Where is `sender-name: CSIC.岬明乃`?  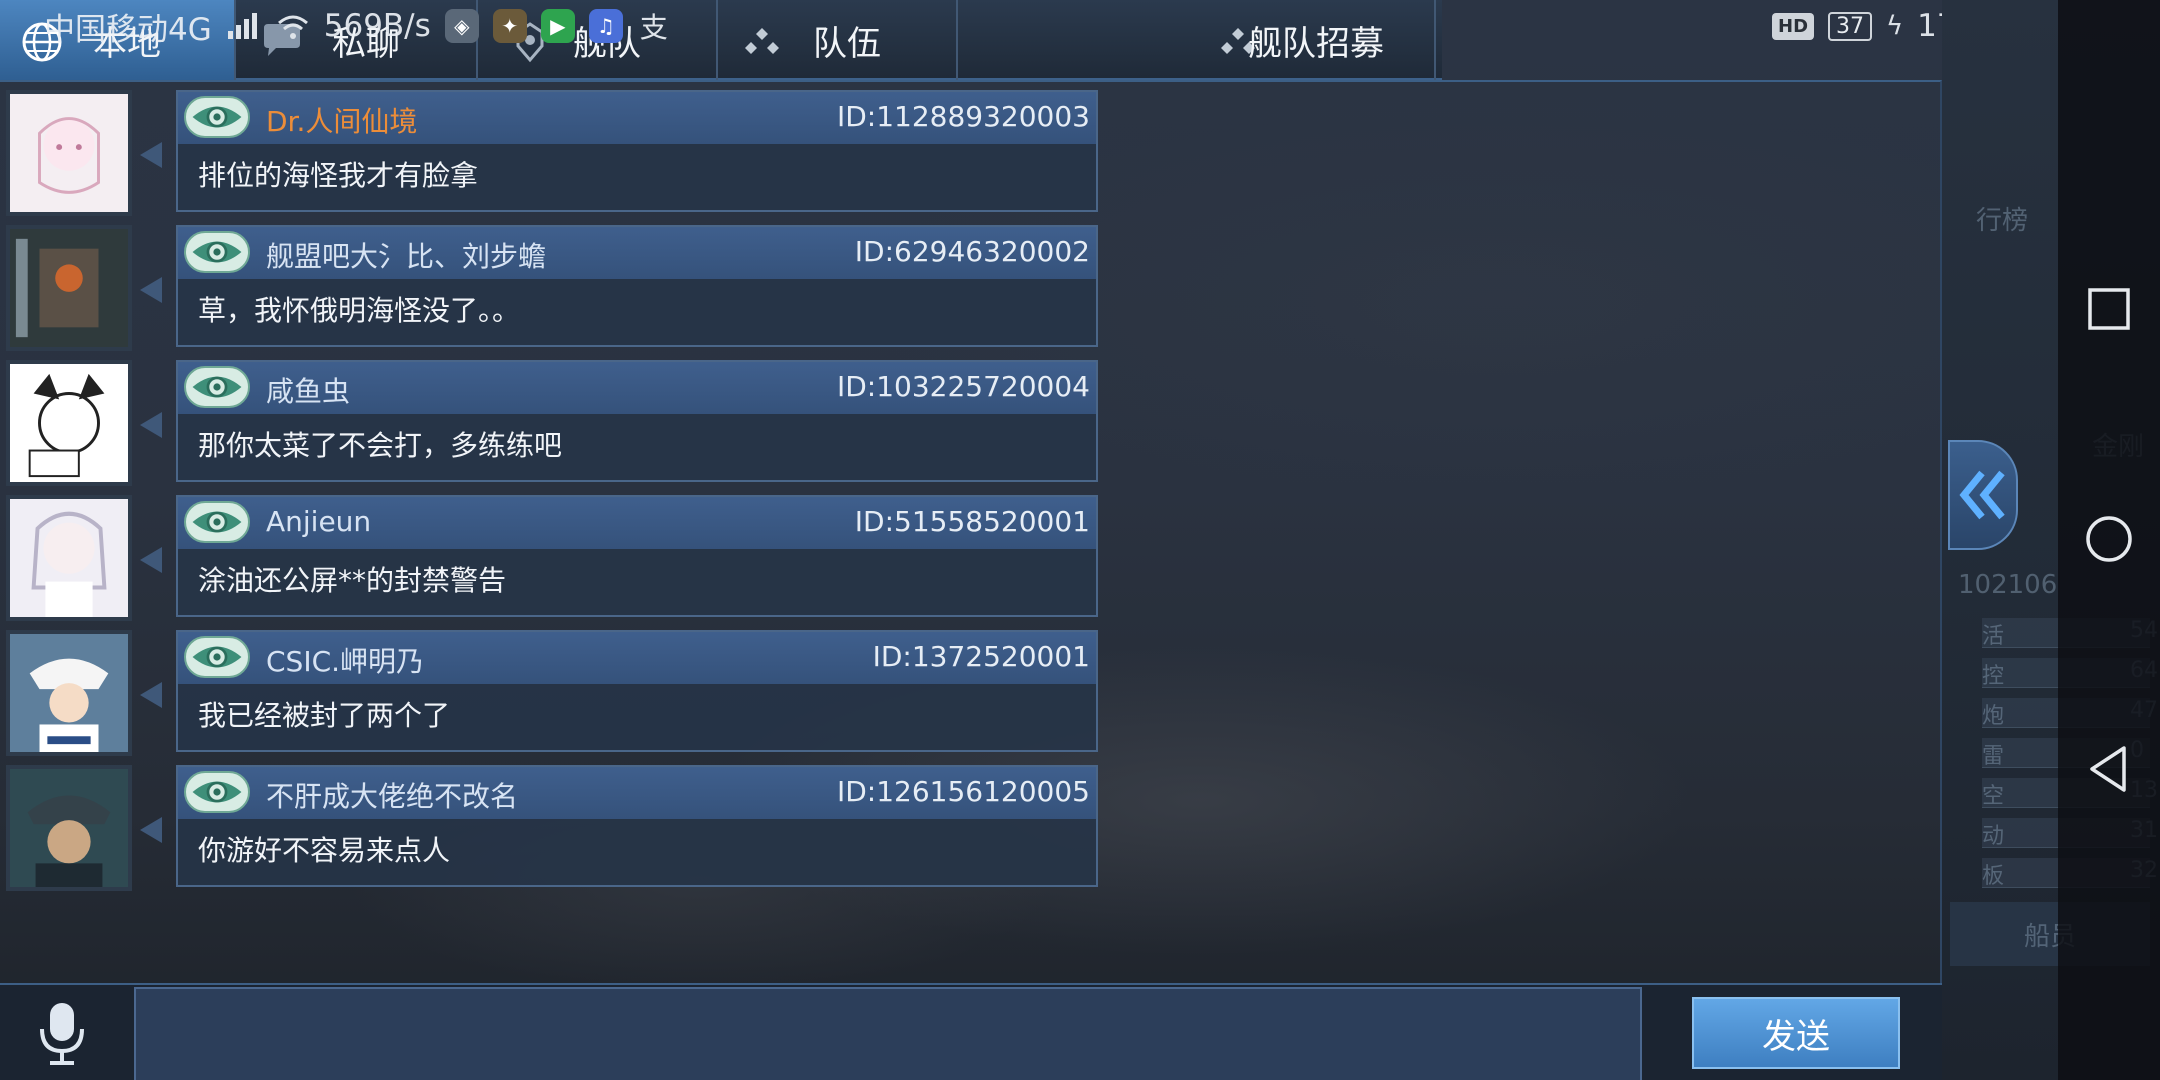 sender-name: CSIC.岬明乃 is located at coordinates (345, 660).